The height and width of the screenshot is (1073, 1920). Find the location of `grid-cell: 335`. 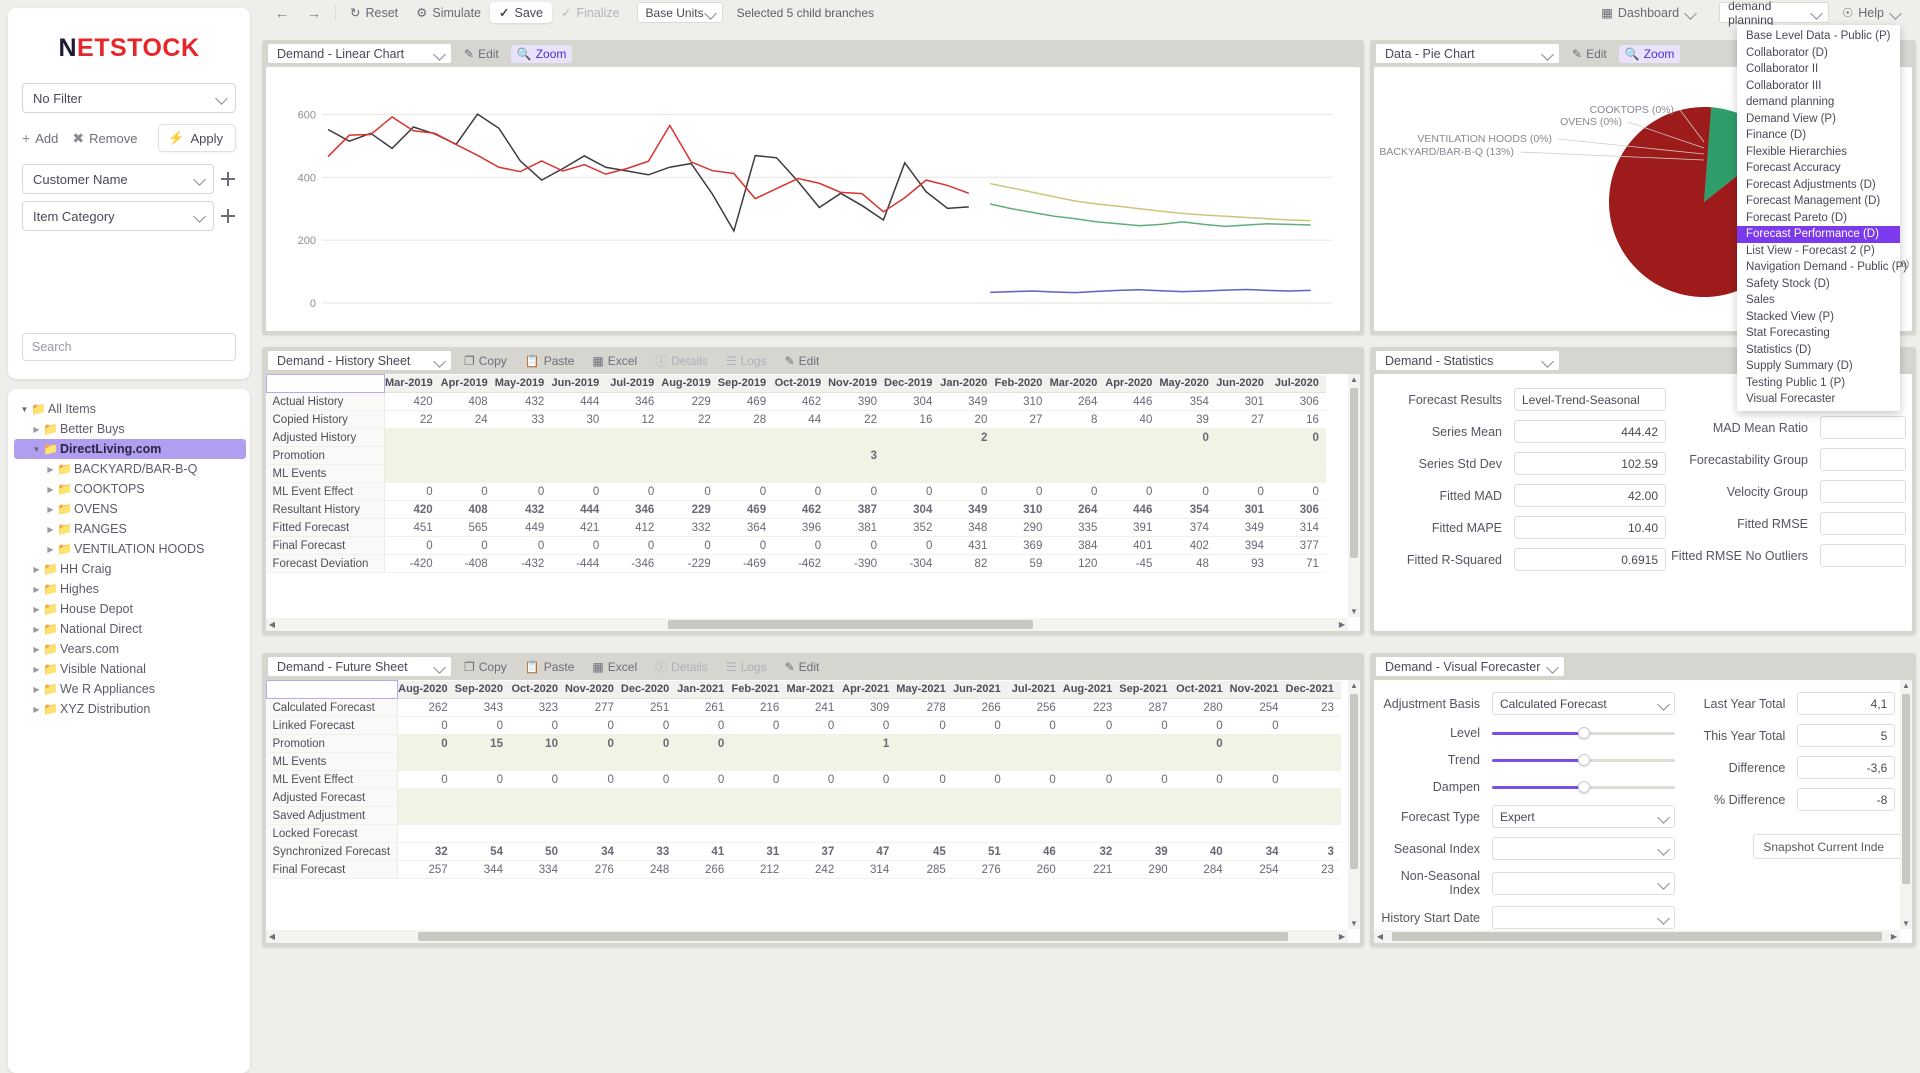

grid-cell: 335 is located at coordinates (1077, 527).